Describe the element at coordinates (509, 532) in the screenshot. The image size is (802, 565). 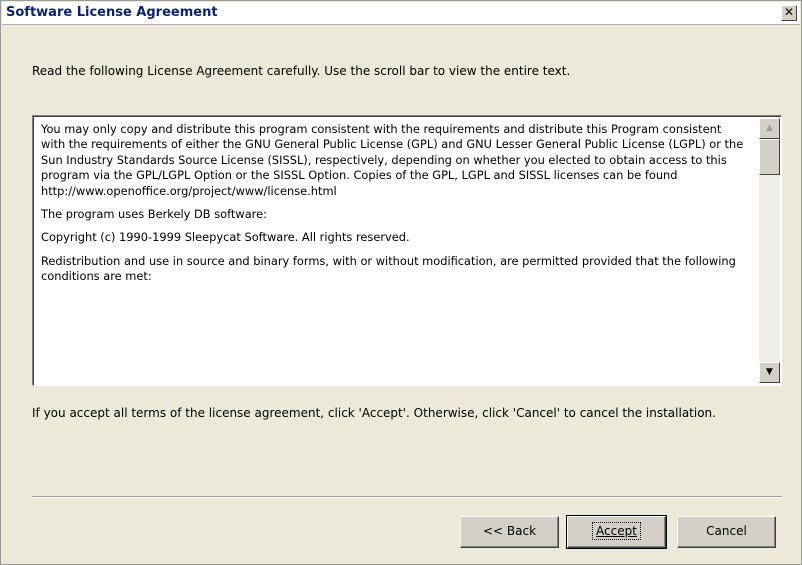
I see `back-button: << Back` at that location.